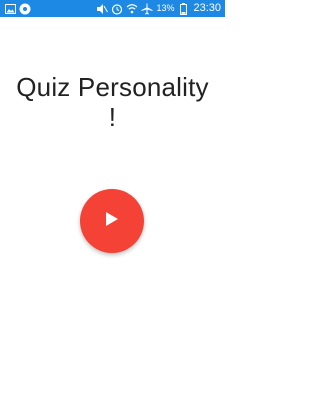 This screenshot has width=320, height=400. I want to click on battery-icon, so click(183, 8).